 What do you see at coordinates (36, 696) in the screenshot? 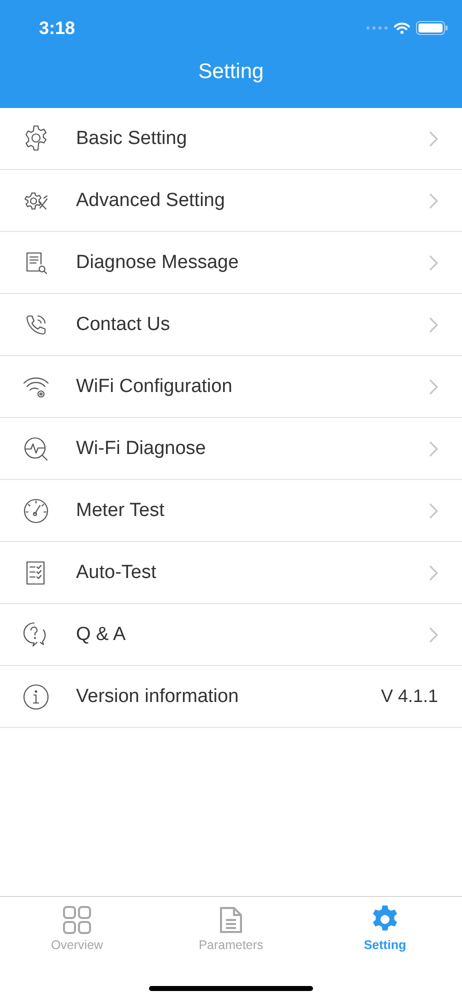
I see `info-icon` at bounding box center [36, 696].